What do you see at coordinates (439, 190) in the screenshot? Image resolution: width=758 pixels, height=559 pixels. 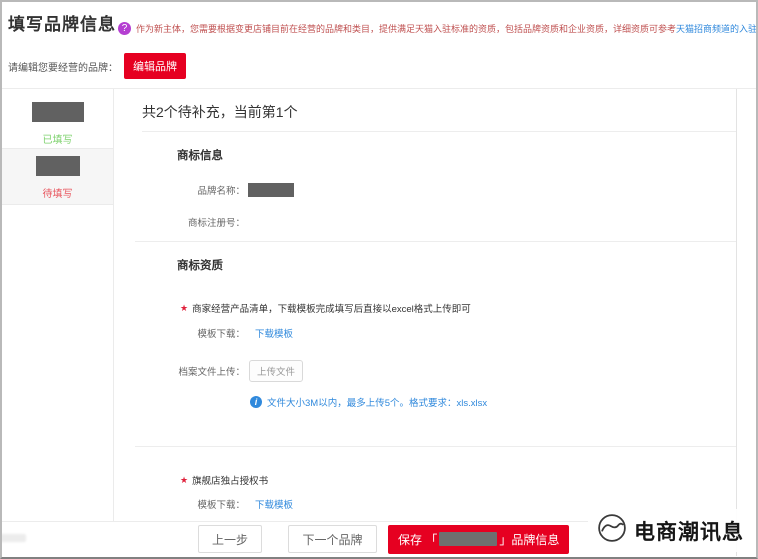 I see `brand-name-row: 品牌名称：` at bounding box center [439, 190].